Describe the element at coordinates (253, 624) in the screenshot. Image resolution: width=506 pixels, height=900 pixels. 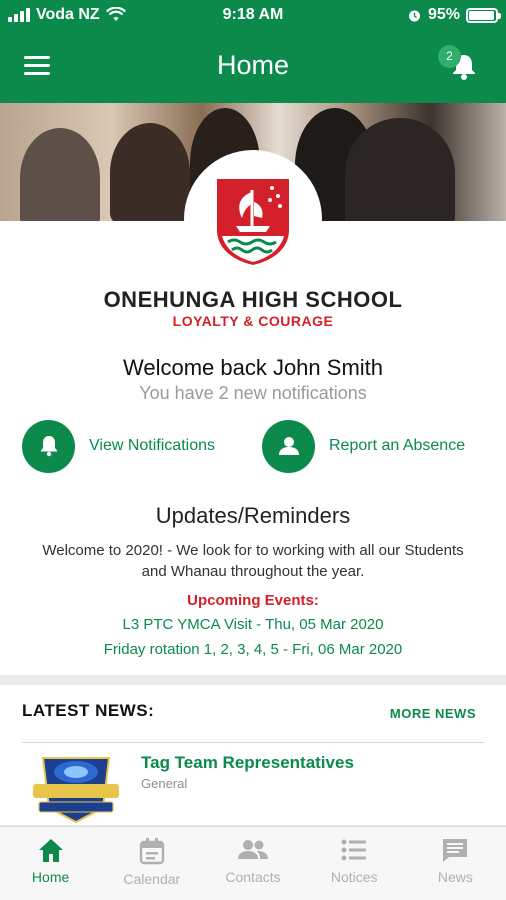
I see `event-item: L3 PTC YMCA Visit - Thu, 05 Mar 2020` at that location.